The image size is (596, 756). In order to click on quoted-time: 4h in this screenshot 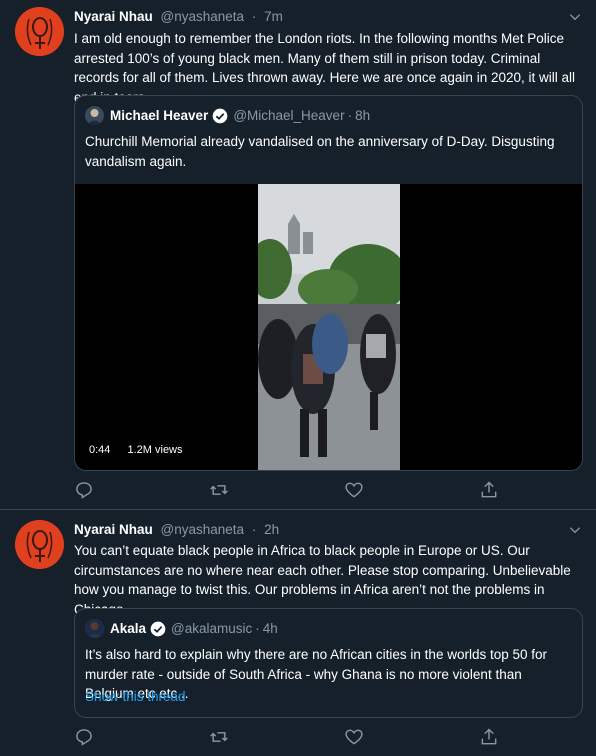, I will do `click(270, 628)`.